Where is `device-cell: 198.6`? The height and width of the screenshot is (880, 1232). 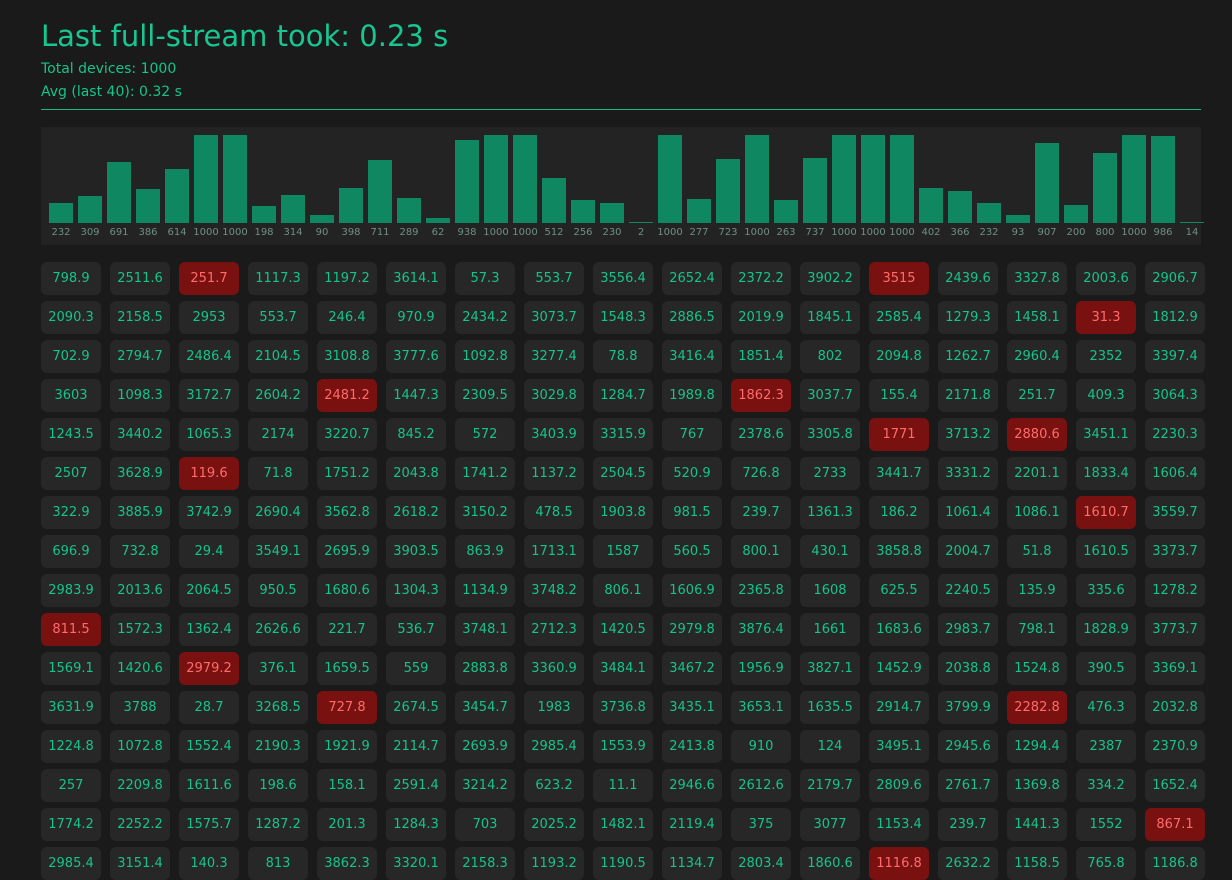
device-cell: 198.6 is located at coordinates (278, 785).